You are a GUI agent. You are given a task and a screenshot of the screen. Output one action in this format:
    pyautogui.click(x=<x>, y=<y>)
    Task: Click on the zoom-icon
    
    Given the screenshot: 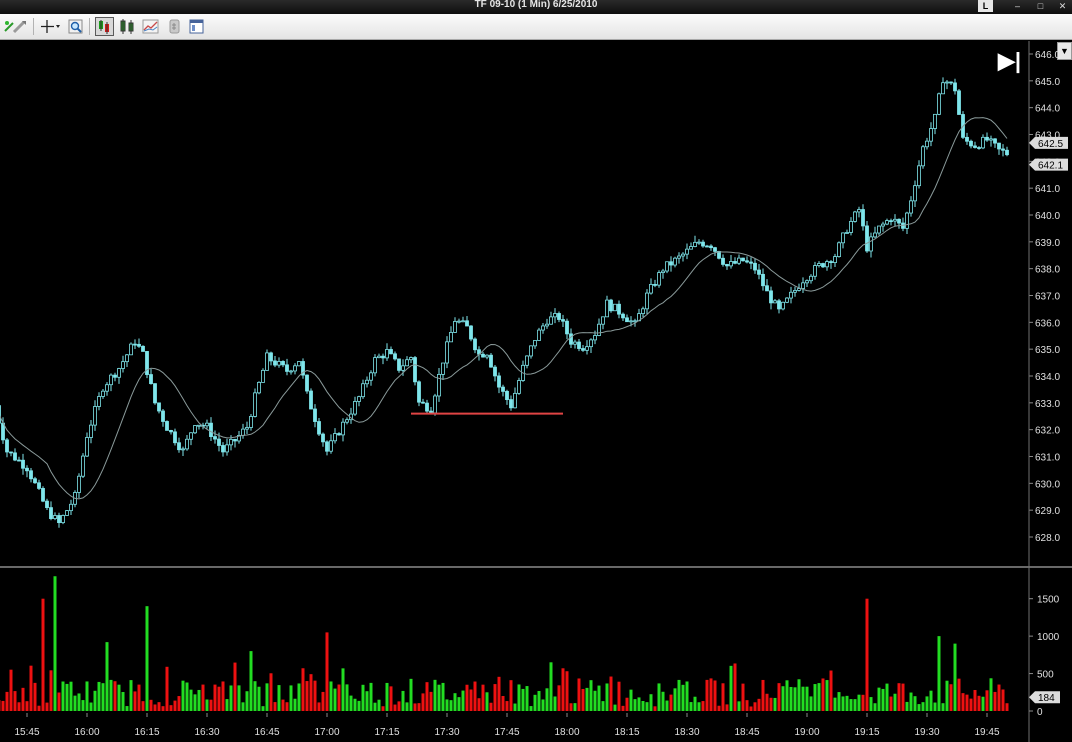 What is the action you would take?
    pyautogui.click(x=75, y=26)
    